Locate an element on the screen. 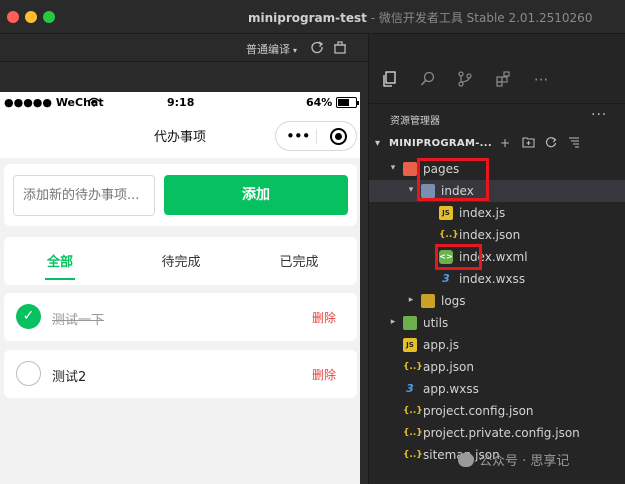  tree-item-label: utils is located at coordinates (436, 323).